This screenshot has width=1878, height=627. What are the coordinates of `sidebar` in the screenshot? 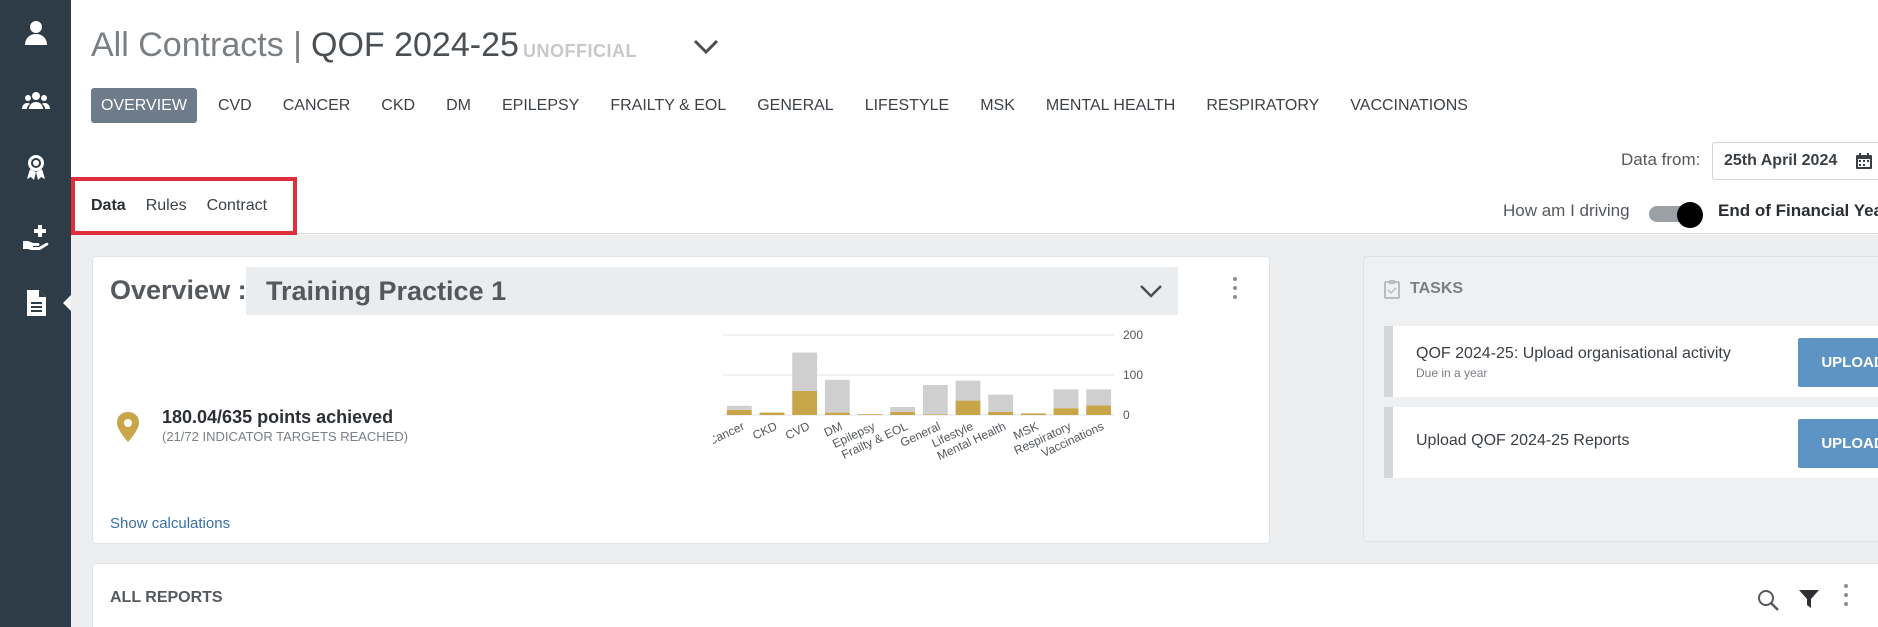 It's located at (35, 313).